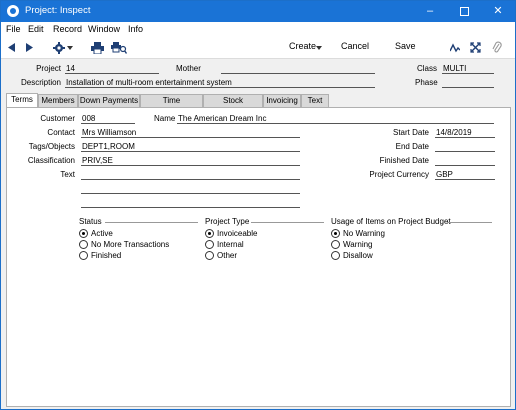 This screenshot has height=410, width=516. Describe the element at coordinates (430, 11) in the screenshot. I see `minimize-button: –` at that location.